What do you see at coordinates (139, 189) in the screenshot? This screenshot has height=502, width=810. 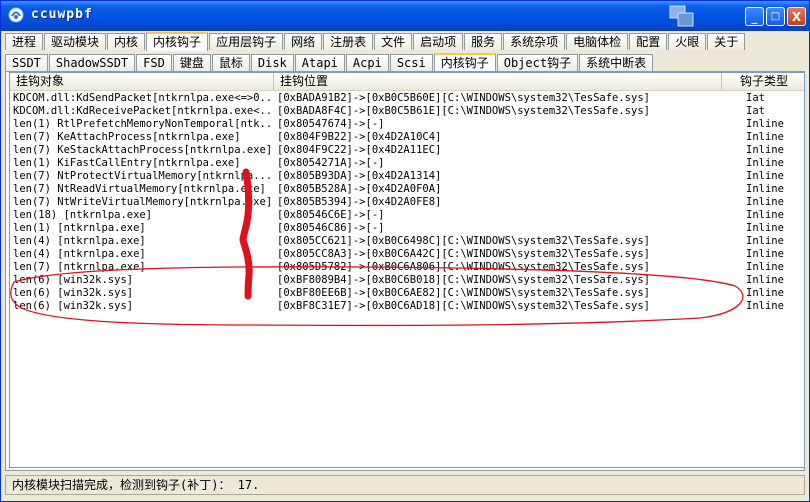 I see `hook-object-cell: len(7) NtReadVirtualMemory[ntkrnlpa.exe]` at bounding box center [139, 189].